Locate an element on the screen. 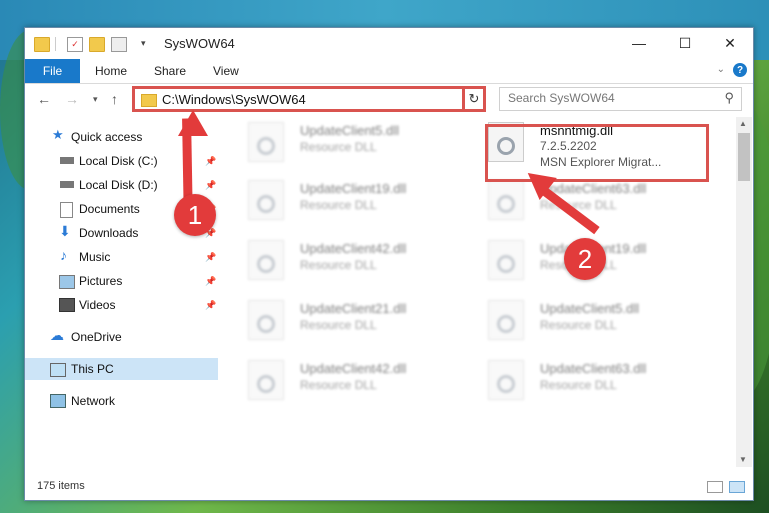 The image size is (769, 513). sidebar-item-label: Music is located at coordinates (95, 257).